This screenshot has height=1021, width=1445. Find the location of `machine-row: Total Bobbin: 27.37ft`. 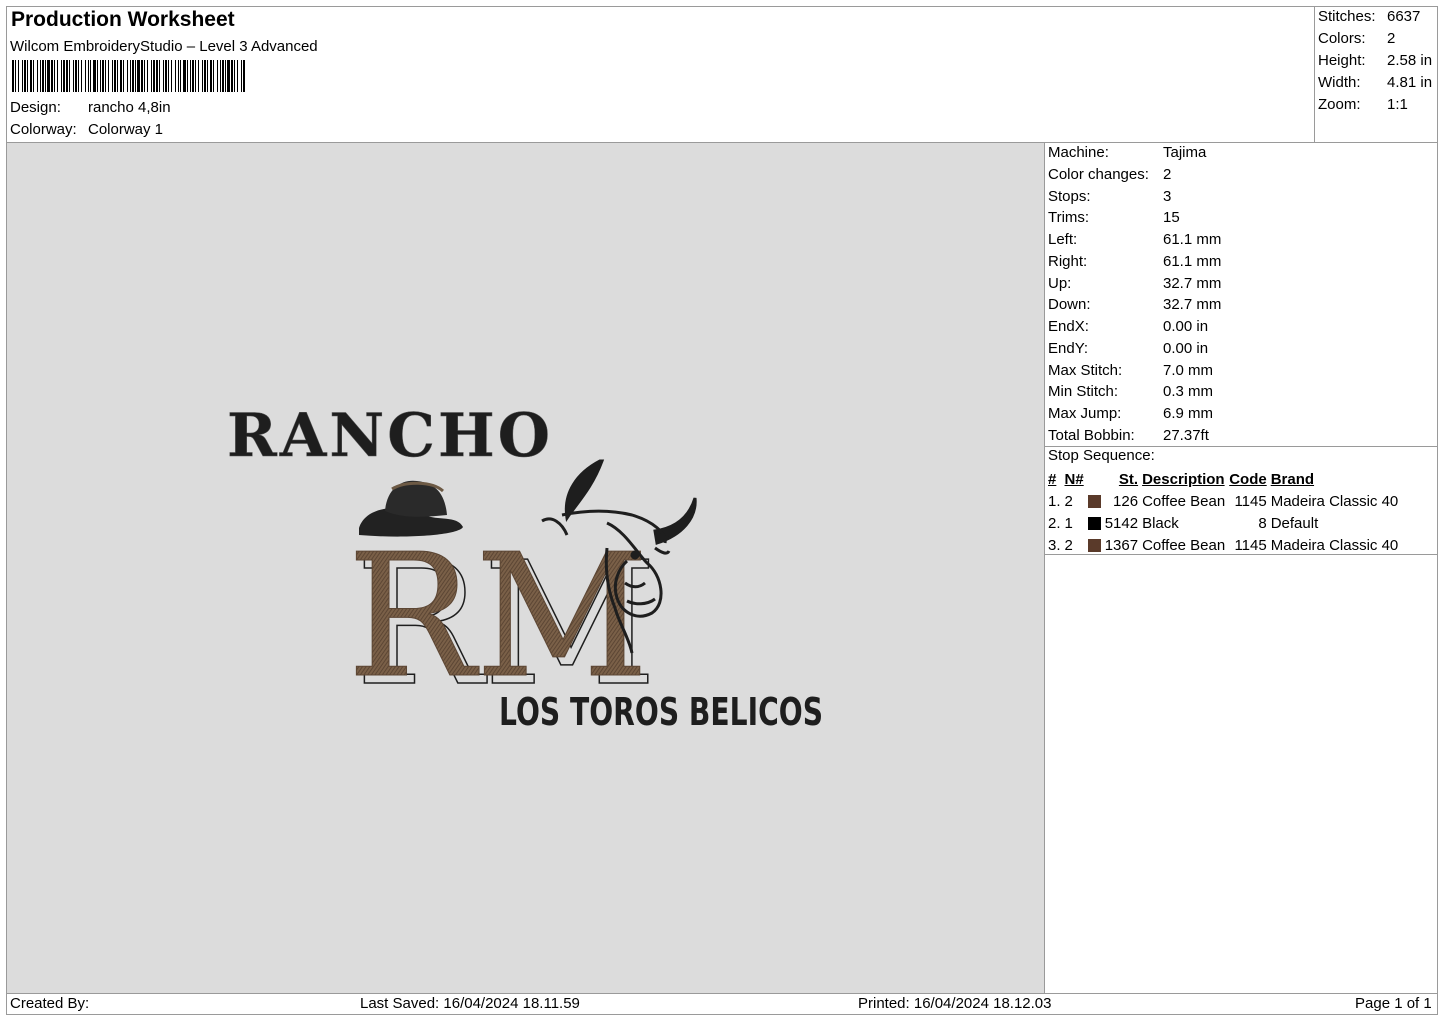

machine-row: Total Bobbin: 27.37ft is located at coordinates (1134, 436).